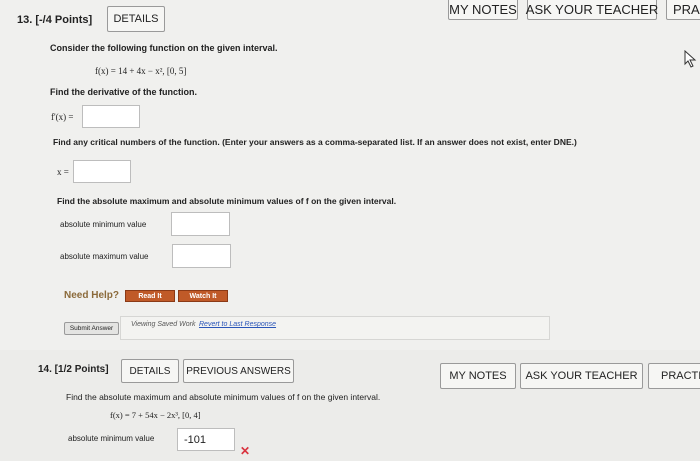  I want to click on need-help-label: Need Help?, so click(92, 295).